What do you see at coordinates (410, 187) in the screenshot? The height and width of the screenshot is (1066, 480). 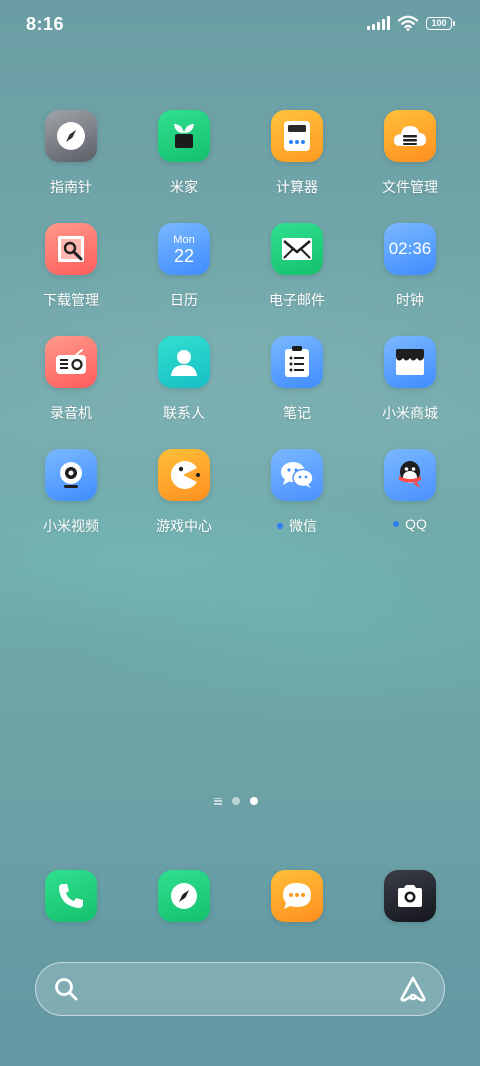 I see `app-label: 文件管理` at bounding box center [410, 187].